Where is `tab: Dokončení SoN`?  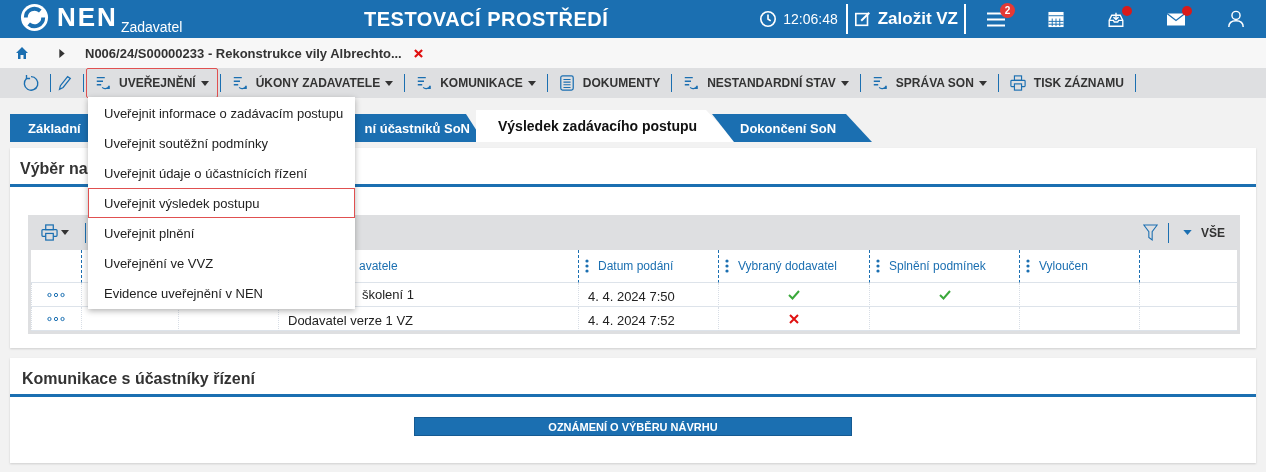 tab: Dokončení SoN is located at coordinates (792, 128).